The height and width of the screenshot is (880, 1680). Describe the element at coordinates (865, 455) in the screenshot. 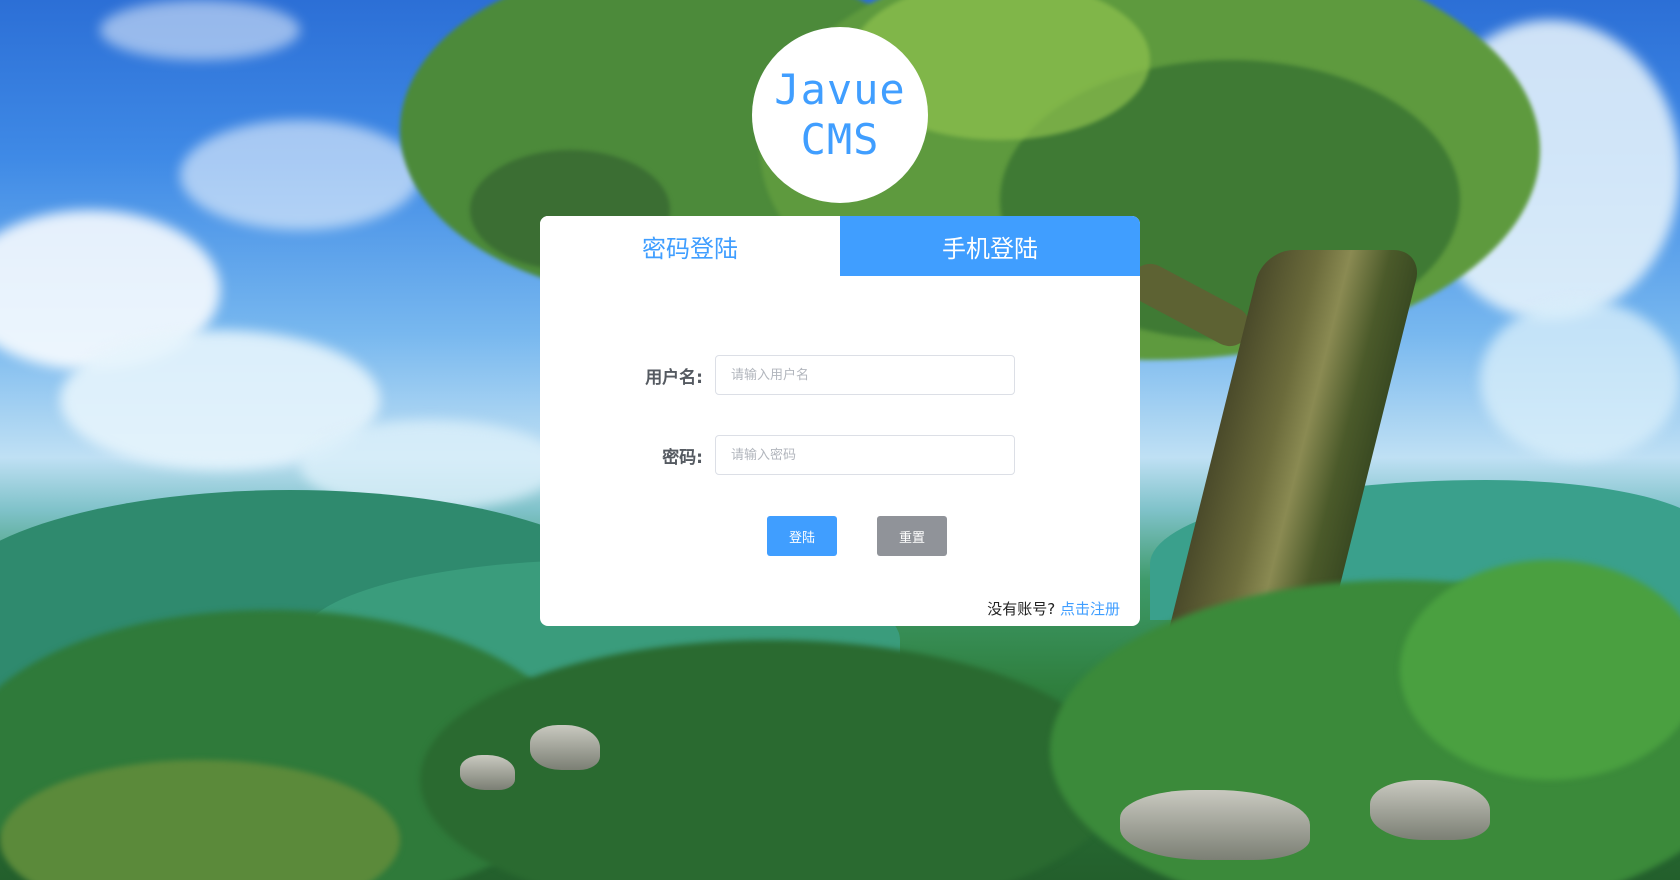

I see `password-input` at that location.